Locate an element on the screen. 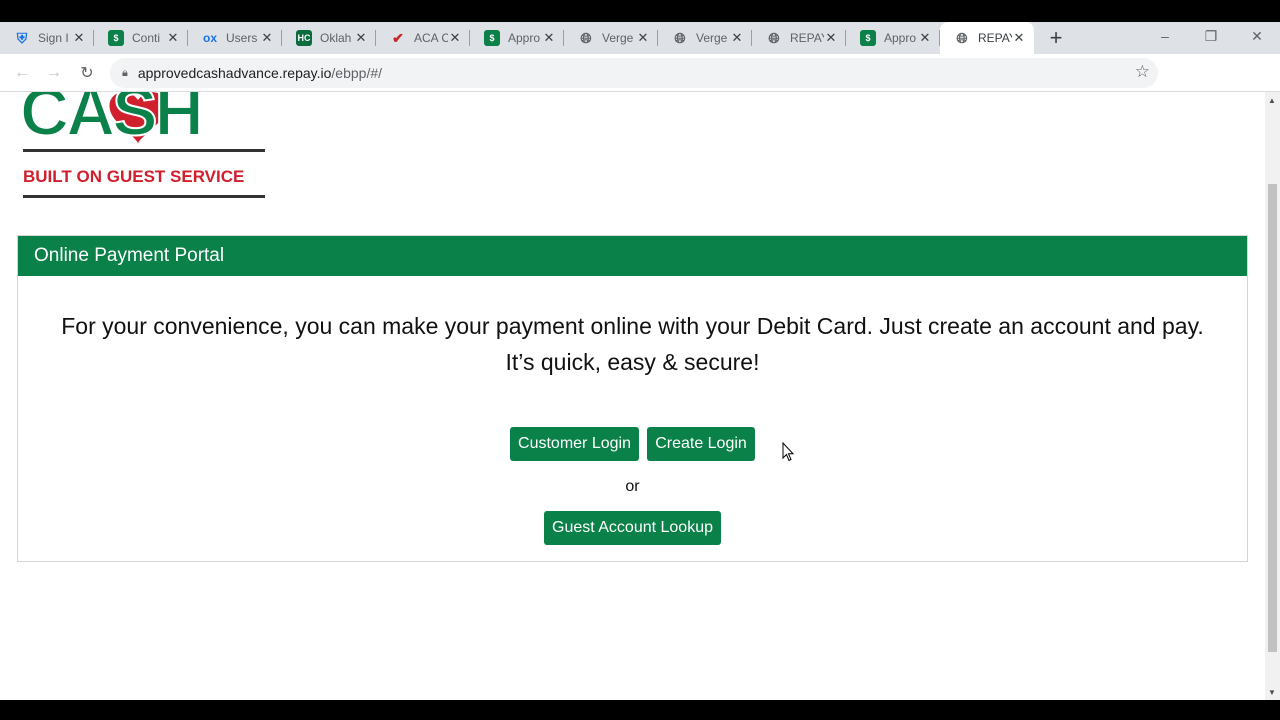  restore-icon: ❐ is located at coordinates (1211, 36).